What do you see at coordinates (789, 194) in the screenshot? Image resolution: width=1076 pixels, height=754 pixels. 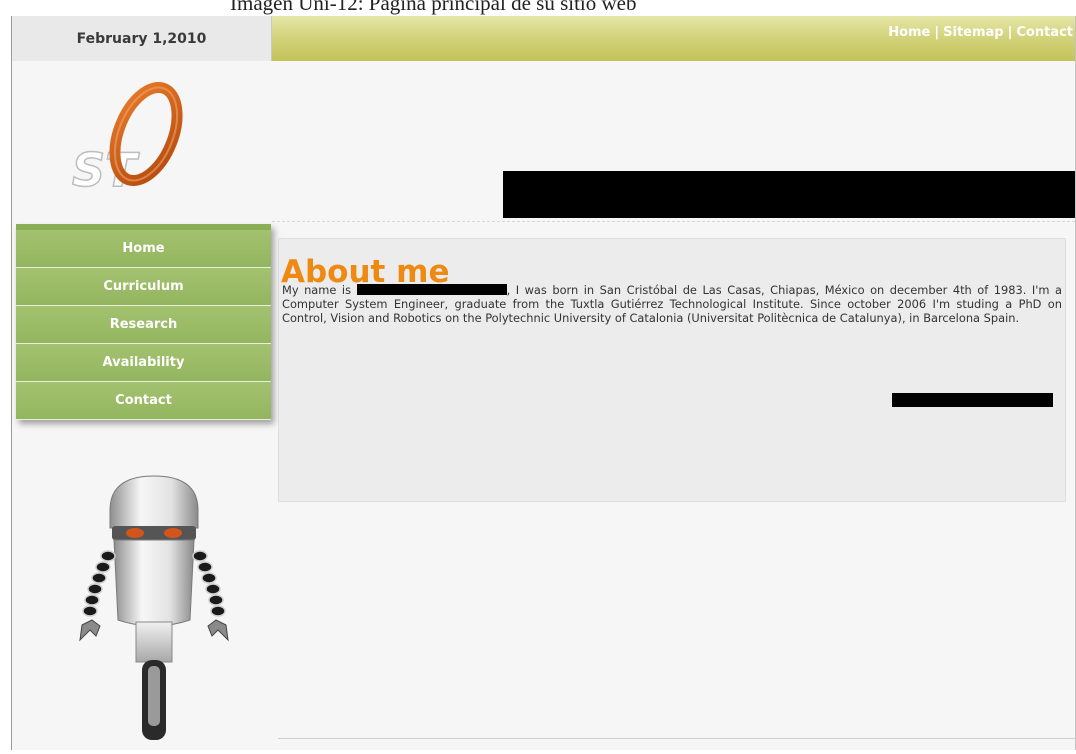 I see `redacted-header-block` at bounding box center [789, 194].